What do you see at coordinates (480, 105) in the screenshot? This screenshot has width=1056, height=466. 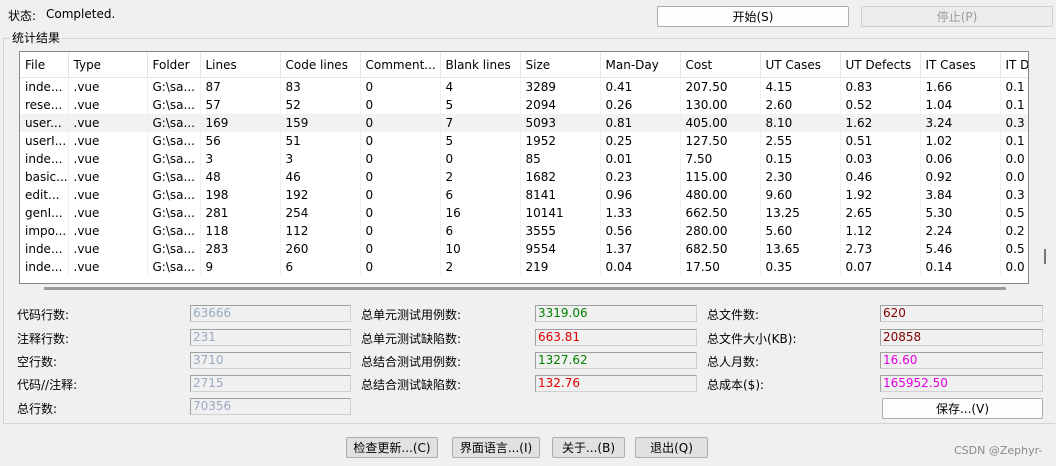 I see `table-cell: 5` at bounding box center [480, 105].